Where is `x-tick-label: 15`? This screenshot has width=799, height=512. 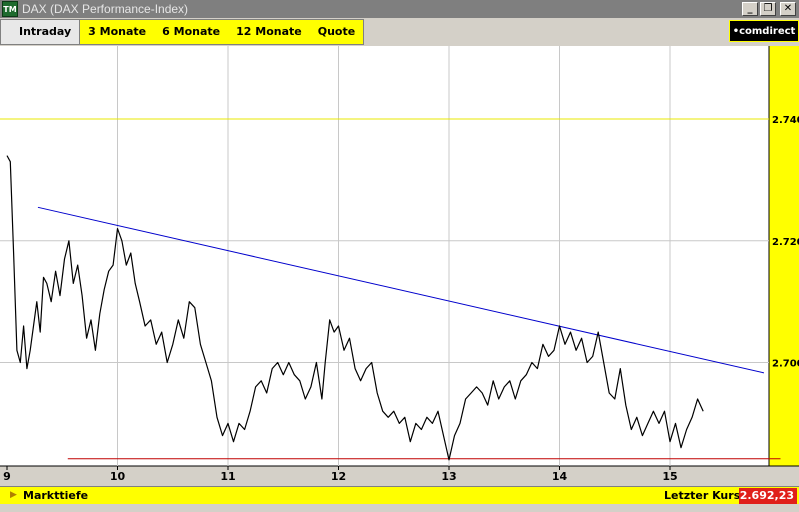 x-tick-label: 15 is located at coordinates (669, 476).